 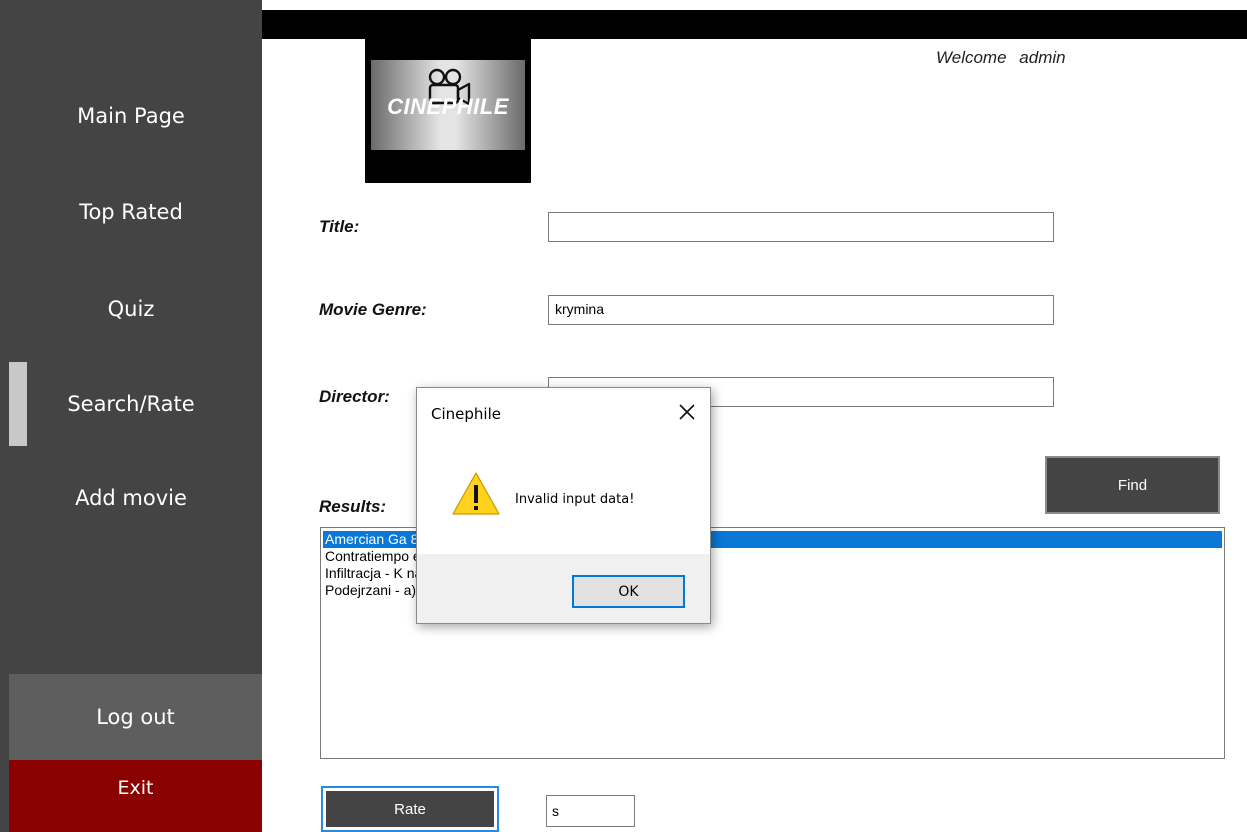 What do you see at coordinates (131, 116) in the screenshot?
I see `sidebar-item-main-page: Main Page` at bounding box center [131, 116].